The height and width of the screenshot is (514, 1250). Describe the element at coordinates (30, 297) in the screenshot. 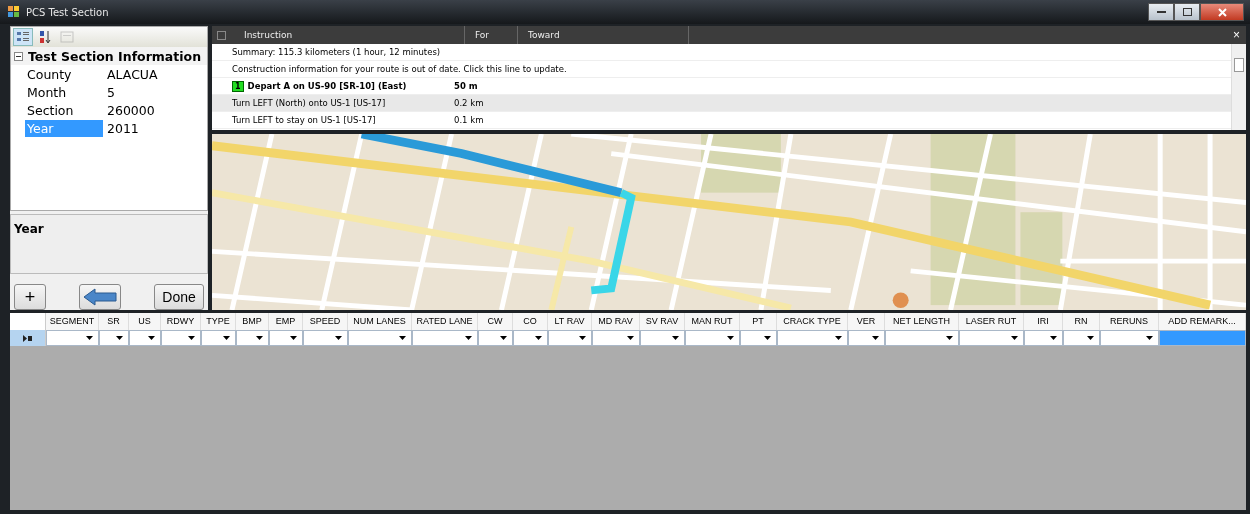

I see `add-button: +` at that location.